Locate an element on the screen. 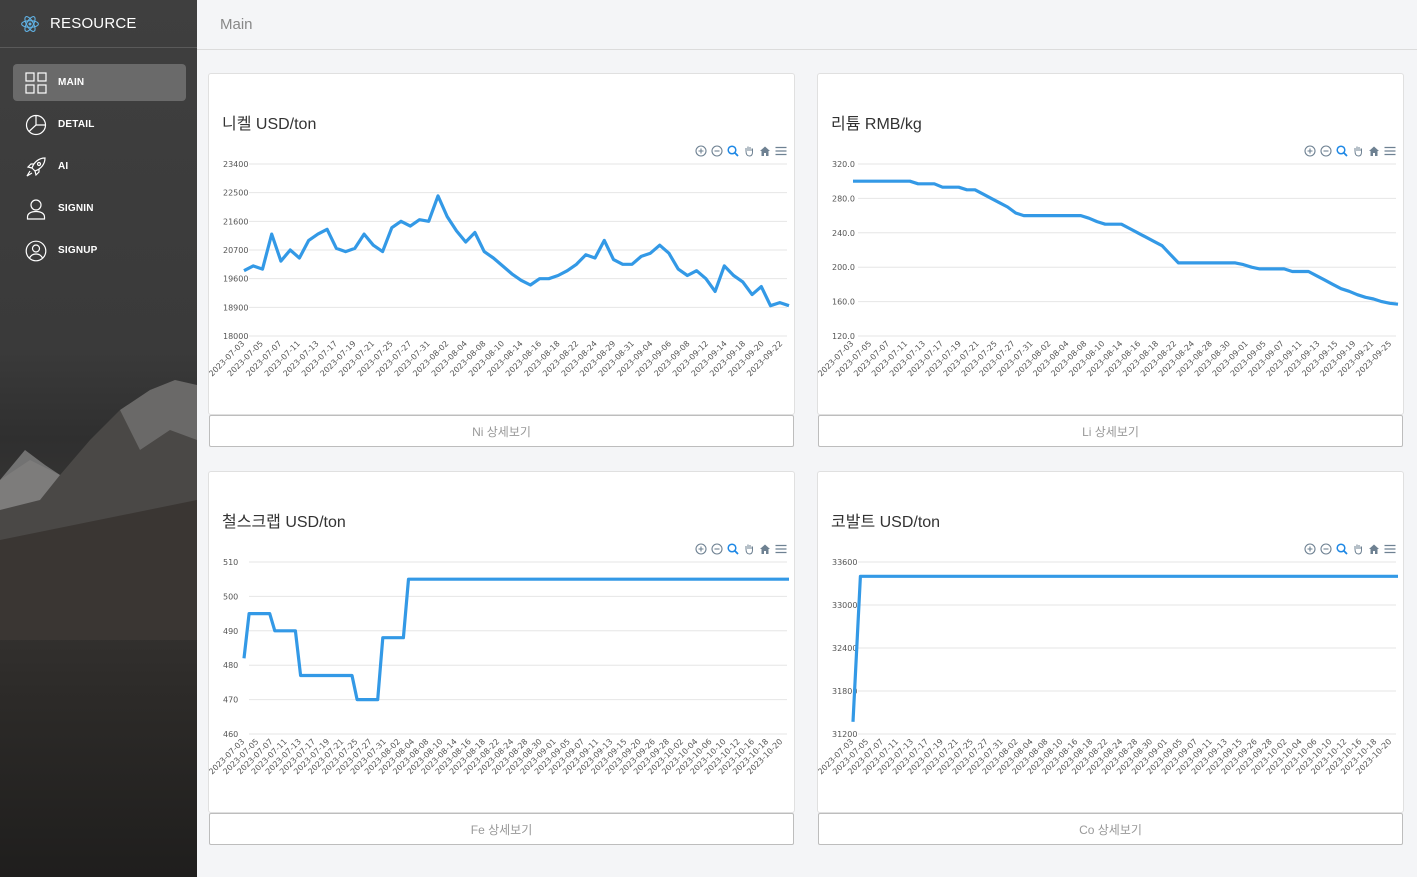 This screenshot has height=877, width=1417. sidebar-nav: MAIN DETAIL AI SIGNIN SIGNUP is located at coordinates (98, 166).